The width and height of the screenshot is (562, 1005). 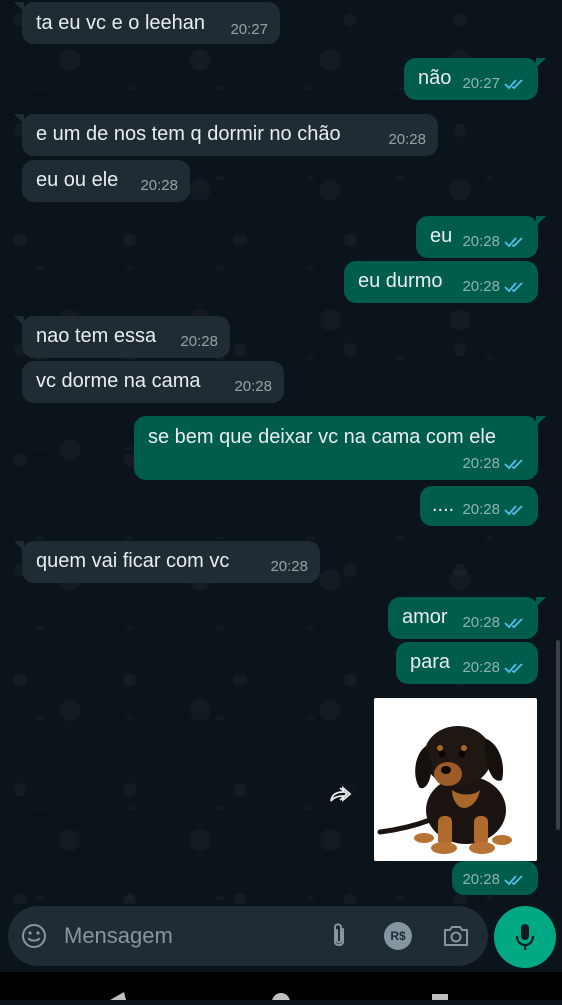 I want to click on forward-icon, so click(x=341, y=794).